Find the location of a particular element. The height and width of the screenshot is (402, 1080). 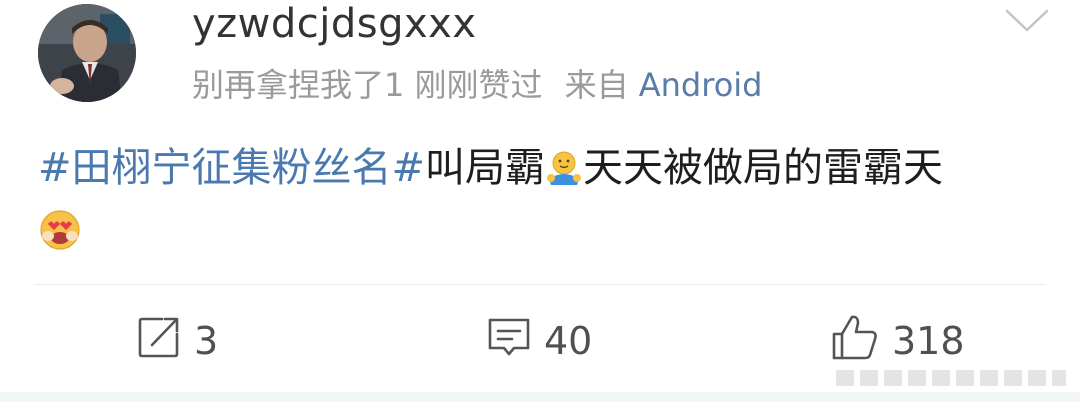

comment-count: 40 is located at coordinates (568, 341).